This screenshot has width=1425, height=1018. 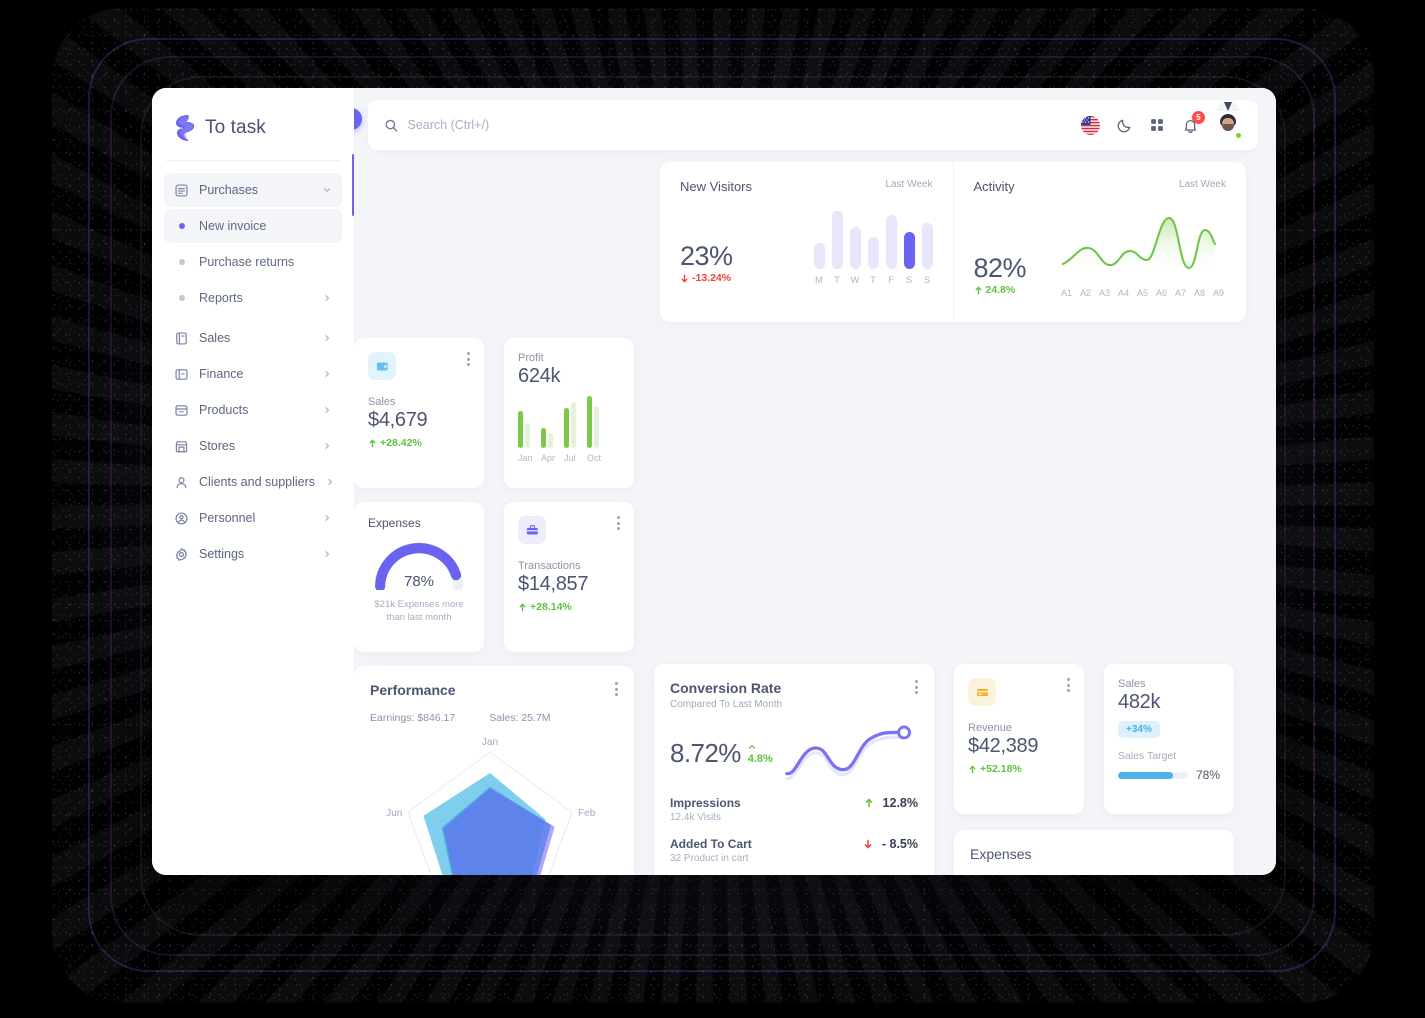 I want to click on axis-tick: Apr, so click(x=548, y=458).